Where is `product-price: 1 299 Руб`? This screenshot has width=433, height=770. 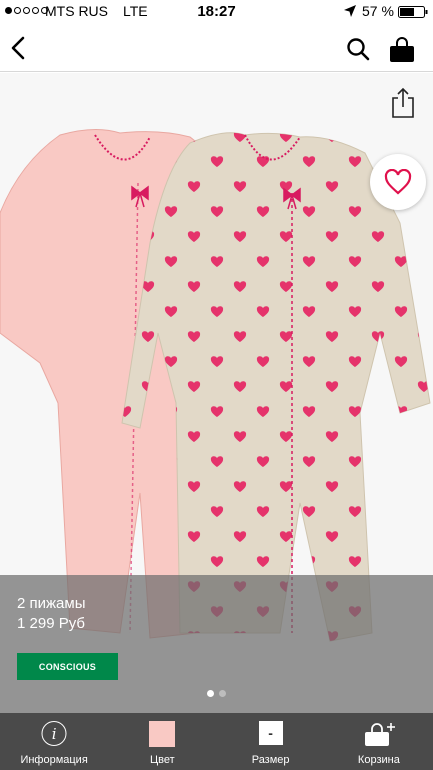 product-price: 1 299 Руб is located at coordinates (51, 623).